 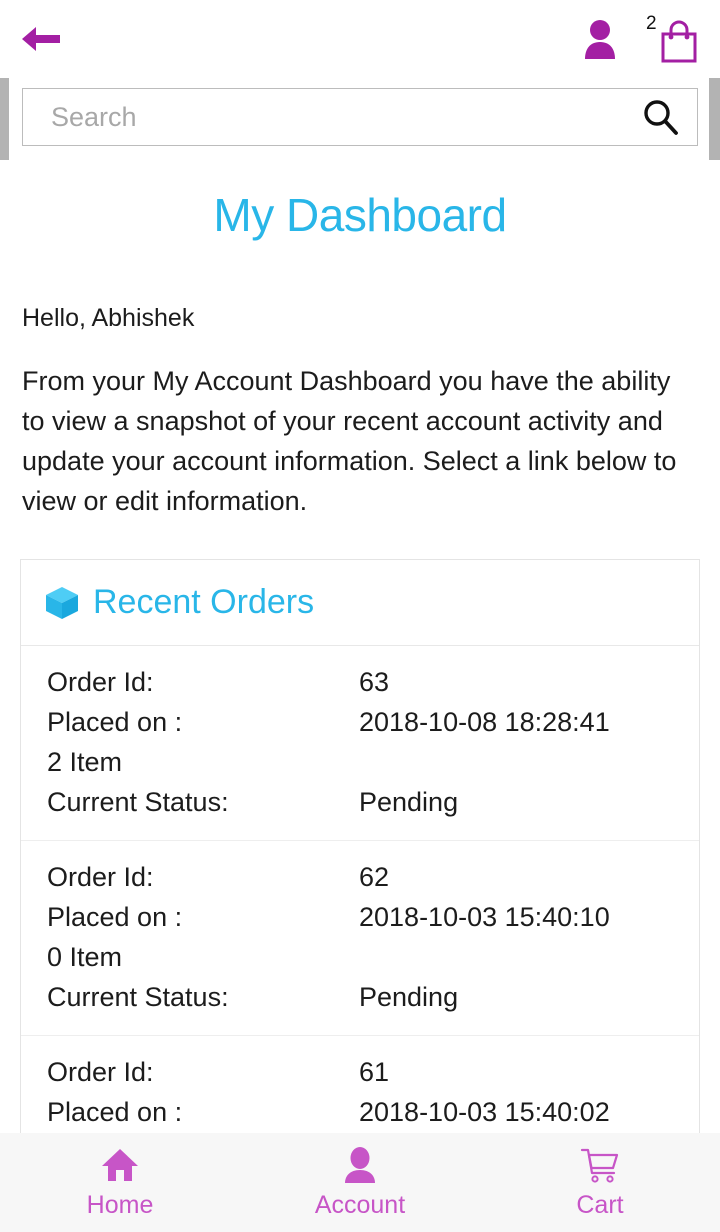 I want to click on header-actions: 2, so click(x=641, y=39).